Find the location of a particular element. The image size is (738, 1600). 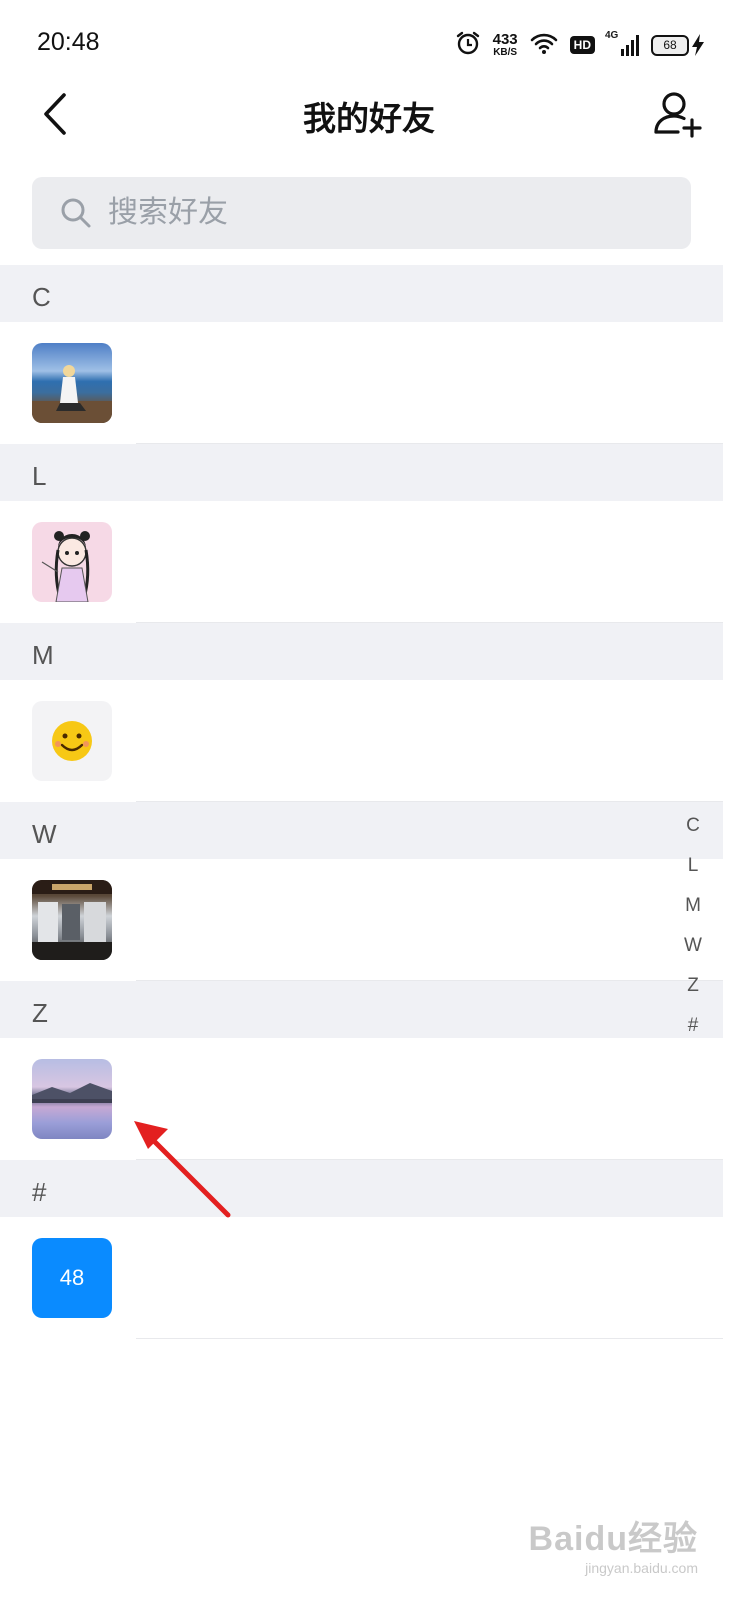

status-time: 20:48 is located at coordinates (68, 42).